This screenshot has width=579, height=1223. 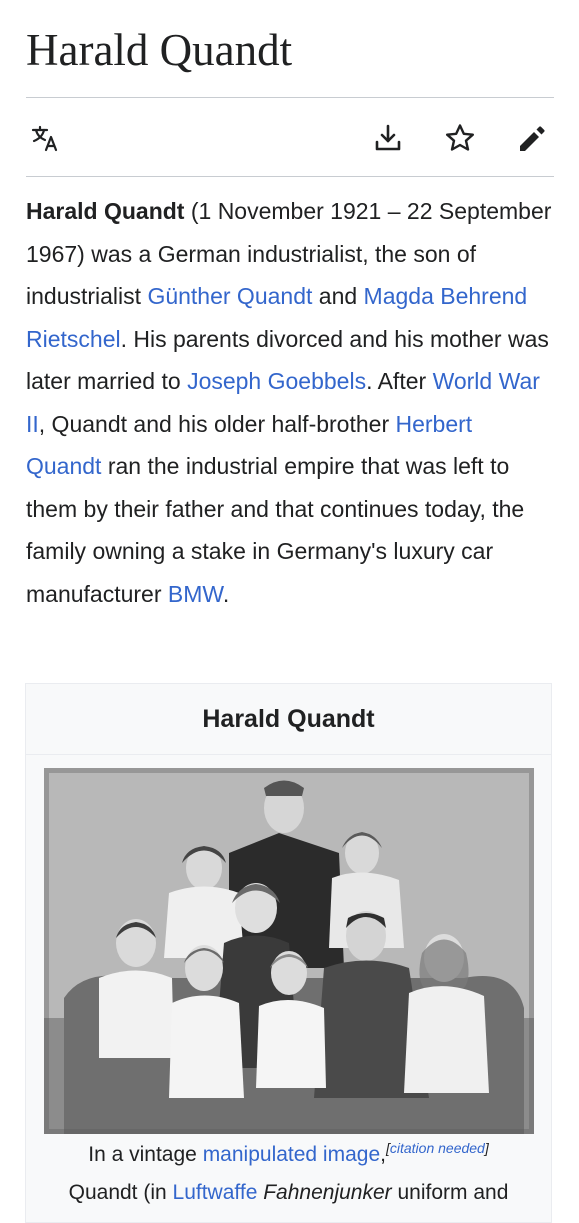 What do you see at coordinates (288, 719) in the screenshot?
I see `infobox-title: Harald Quandt` at bounding box center [288, 719].